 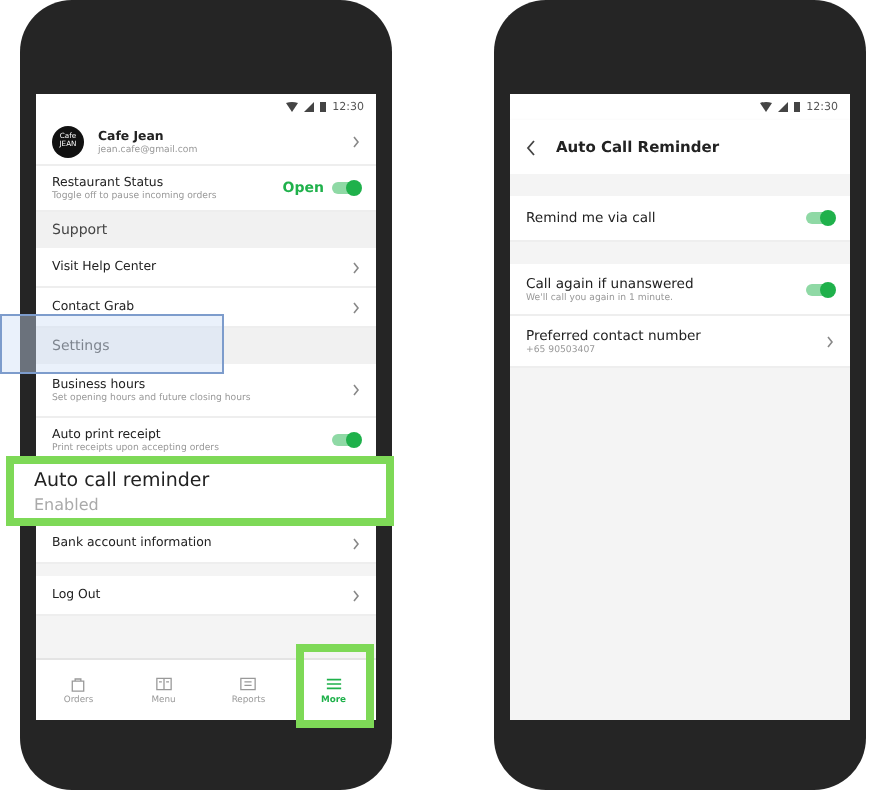 What do you see at coordinates (531, 147) in the screenshot?
I see `back-icon` at bounding box center [531, 147].